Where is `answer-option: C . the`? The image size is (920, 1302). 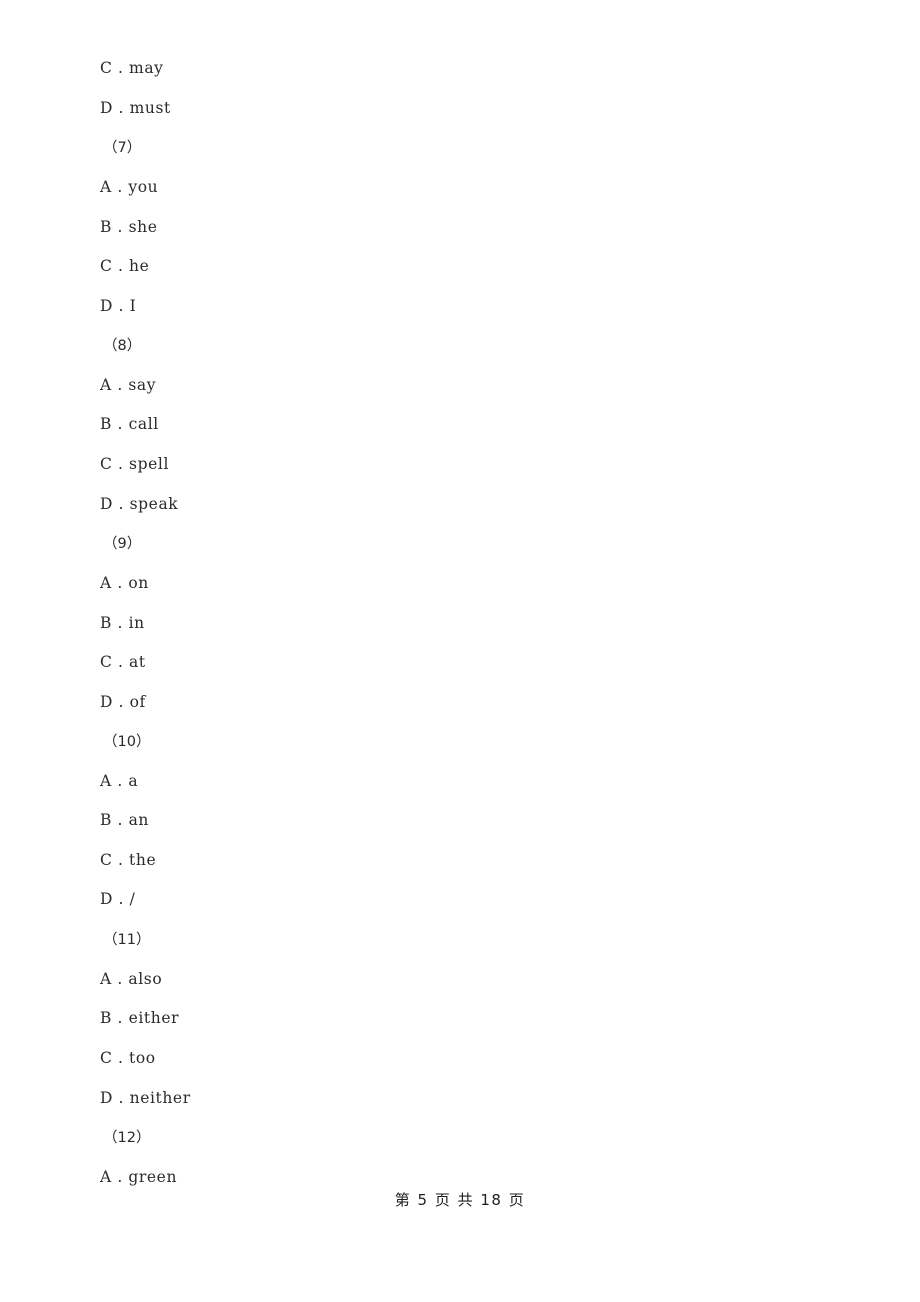
answer-option: C . the is located at coordinates (460, 860).